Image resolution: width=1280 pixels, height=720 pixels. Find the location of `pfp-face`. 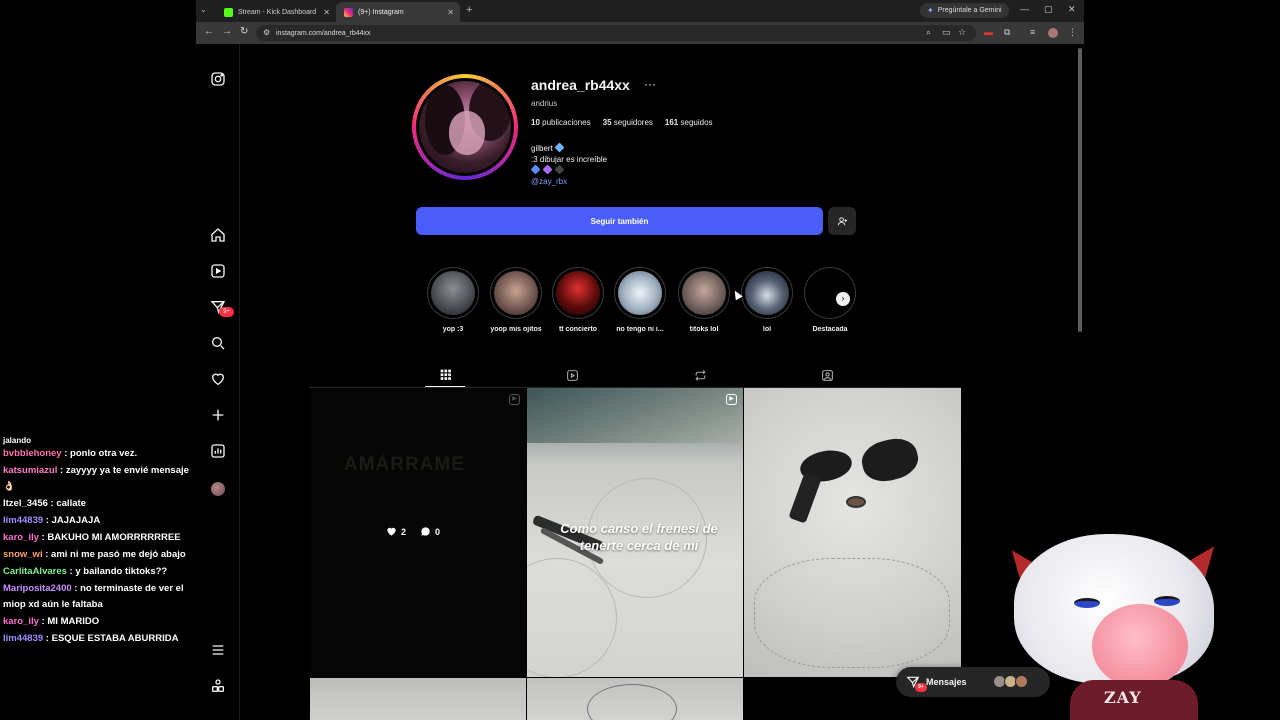

pfp-face is located at coordinates (467, 133).